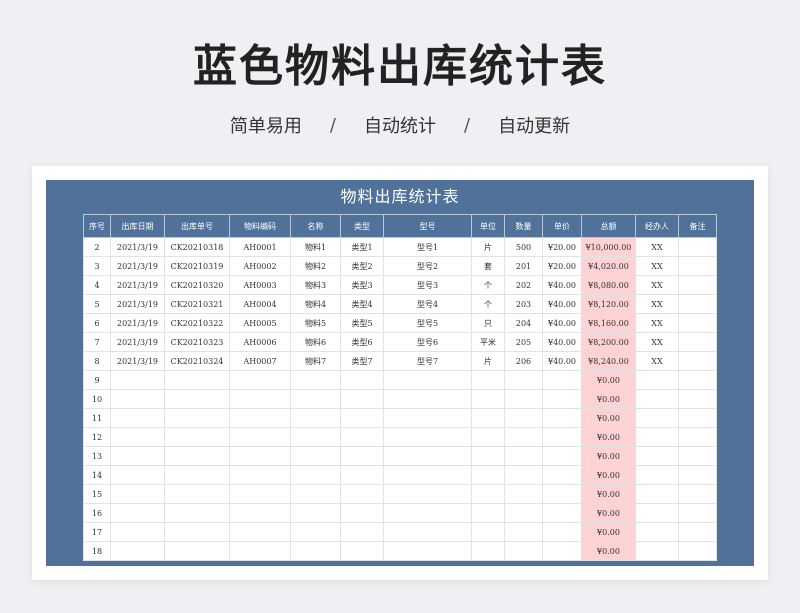  What do you see at coordinates (362, 361) in the screenshot?
I see `table-cell: 类型7` at bounding box center [362, 361].